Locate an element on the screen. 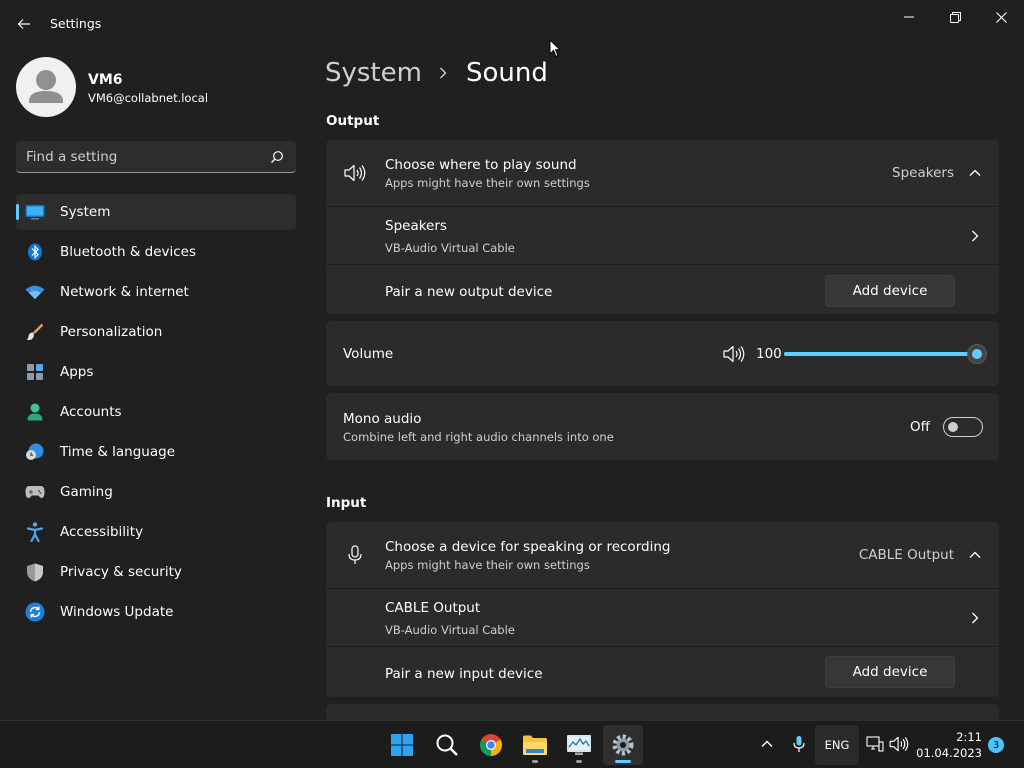 This screenshot has height=768, width=1024. mono-audio-title: Mono audio is located at coordinates (382, 419).